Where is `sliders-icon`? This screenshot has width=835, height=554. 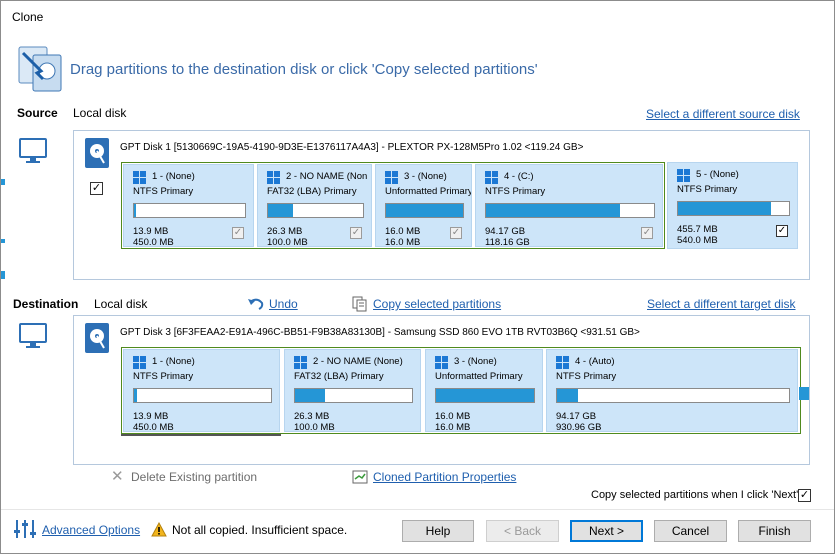 sliders-icon is located at coordinates (25, 529).